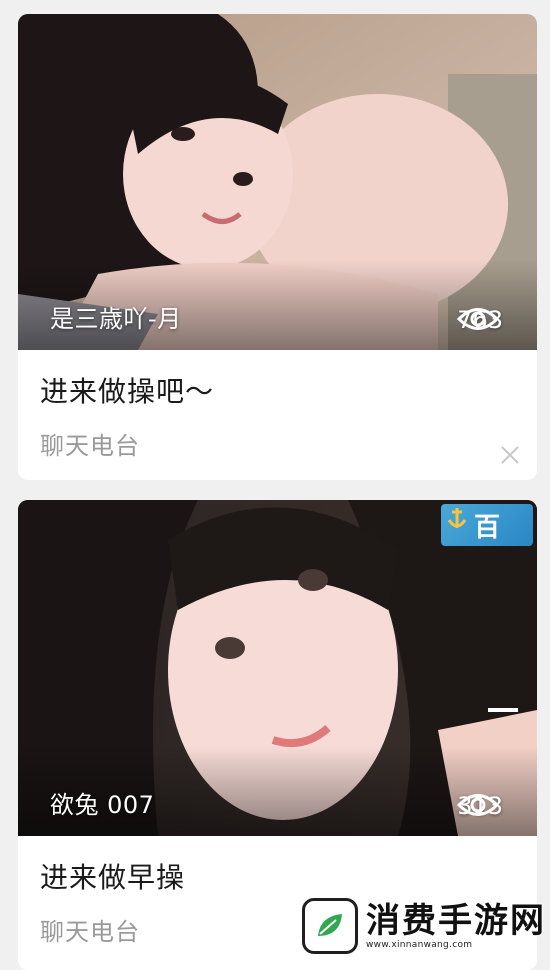  Describe the element at coordinates (456, 921) in the screenshot. I see `watermark-name: 消费手游网` at that location.